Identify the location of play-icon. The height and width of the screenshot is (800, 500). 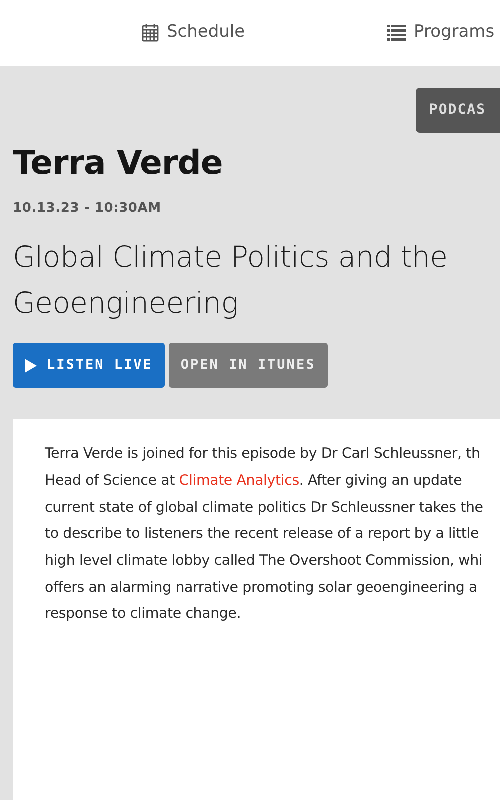
(31, 365).